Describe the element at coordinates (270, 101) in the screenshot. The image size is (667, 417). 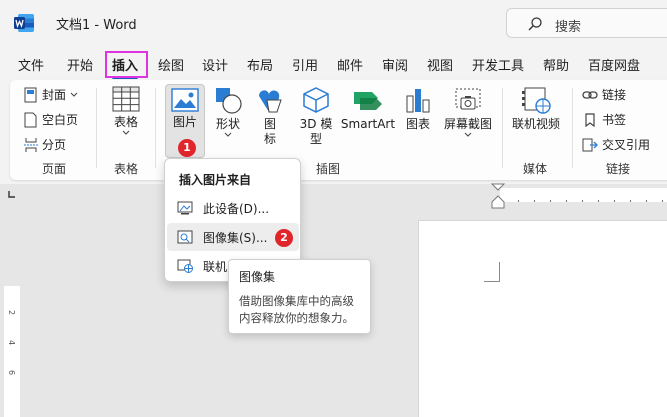
I see `icons-icon` at that location.